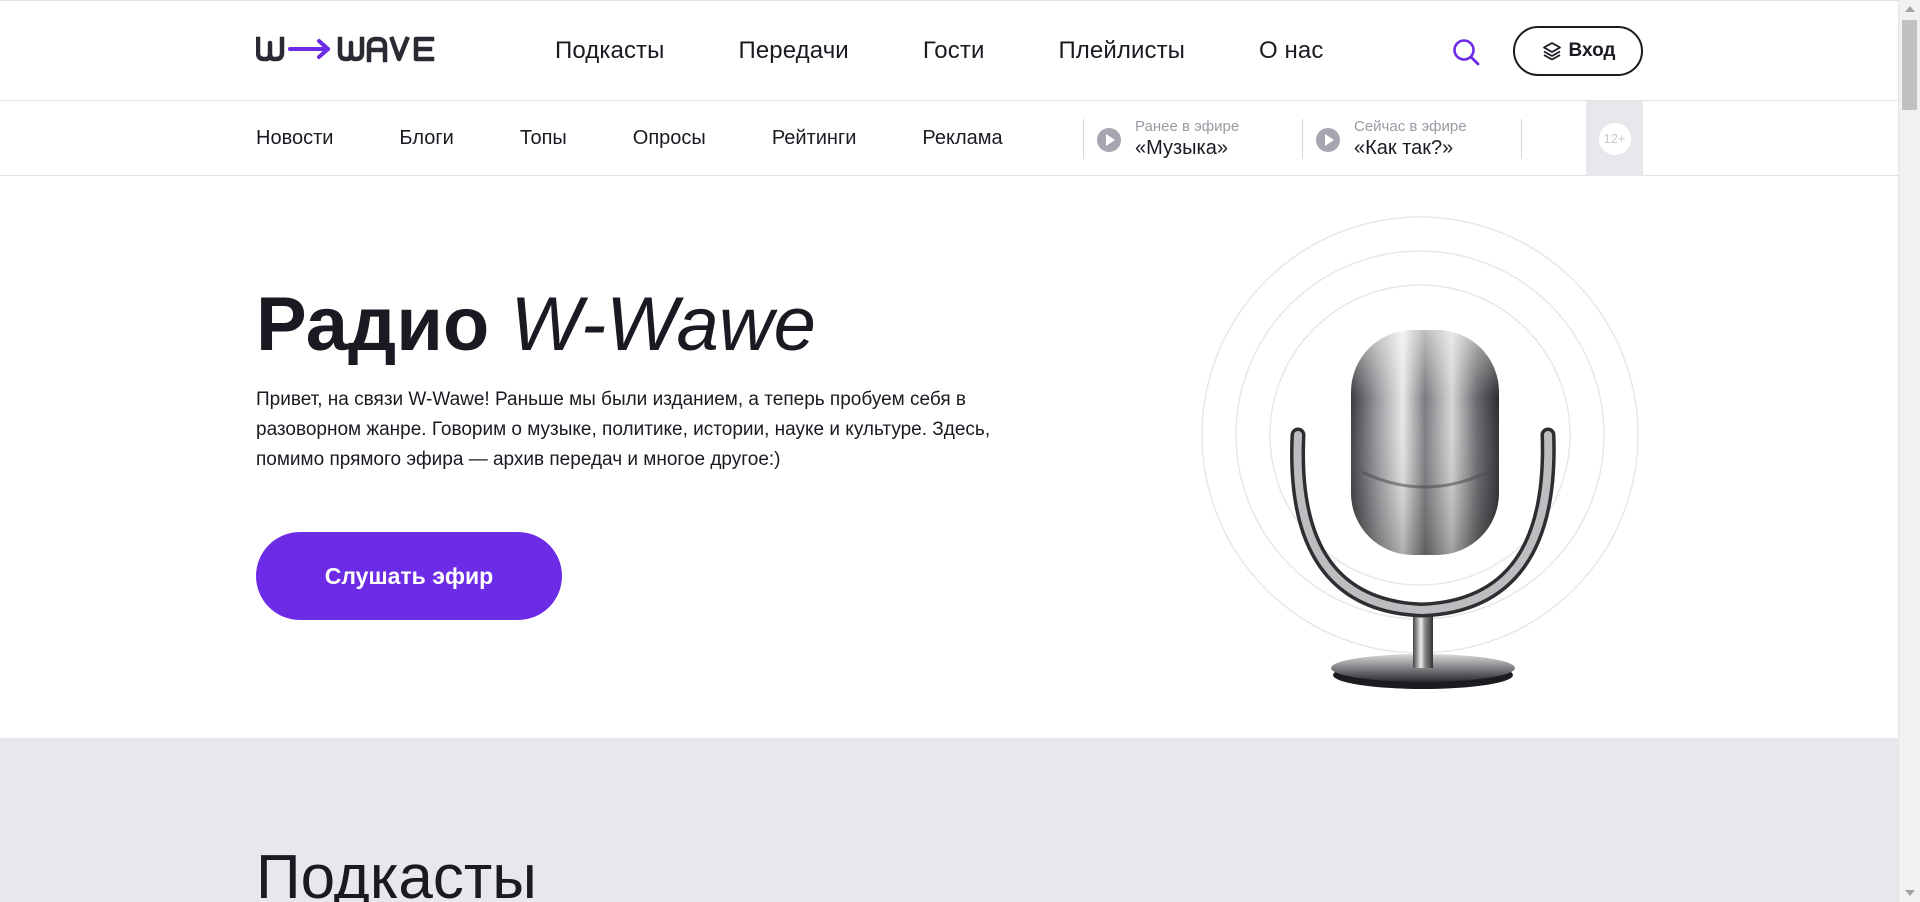 Image resolution: width=1920 pixels, height=902 pixels. I want to click on podcasts-heading: Подкасты, so click(396, 872).